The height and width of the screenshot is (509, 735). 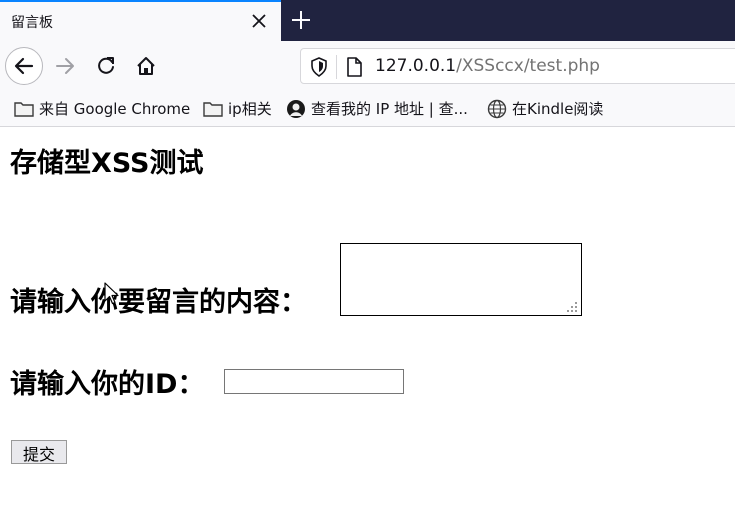 What do you see at coordinates (111, 293) in the screenshot?
I see `mouse-cursor-icon` at bounding box center [111, 293].